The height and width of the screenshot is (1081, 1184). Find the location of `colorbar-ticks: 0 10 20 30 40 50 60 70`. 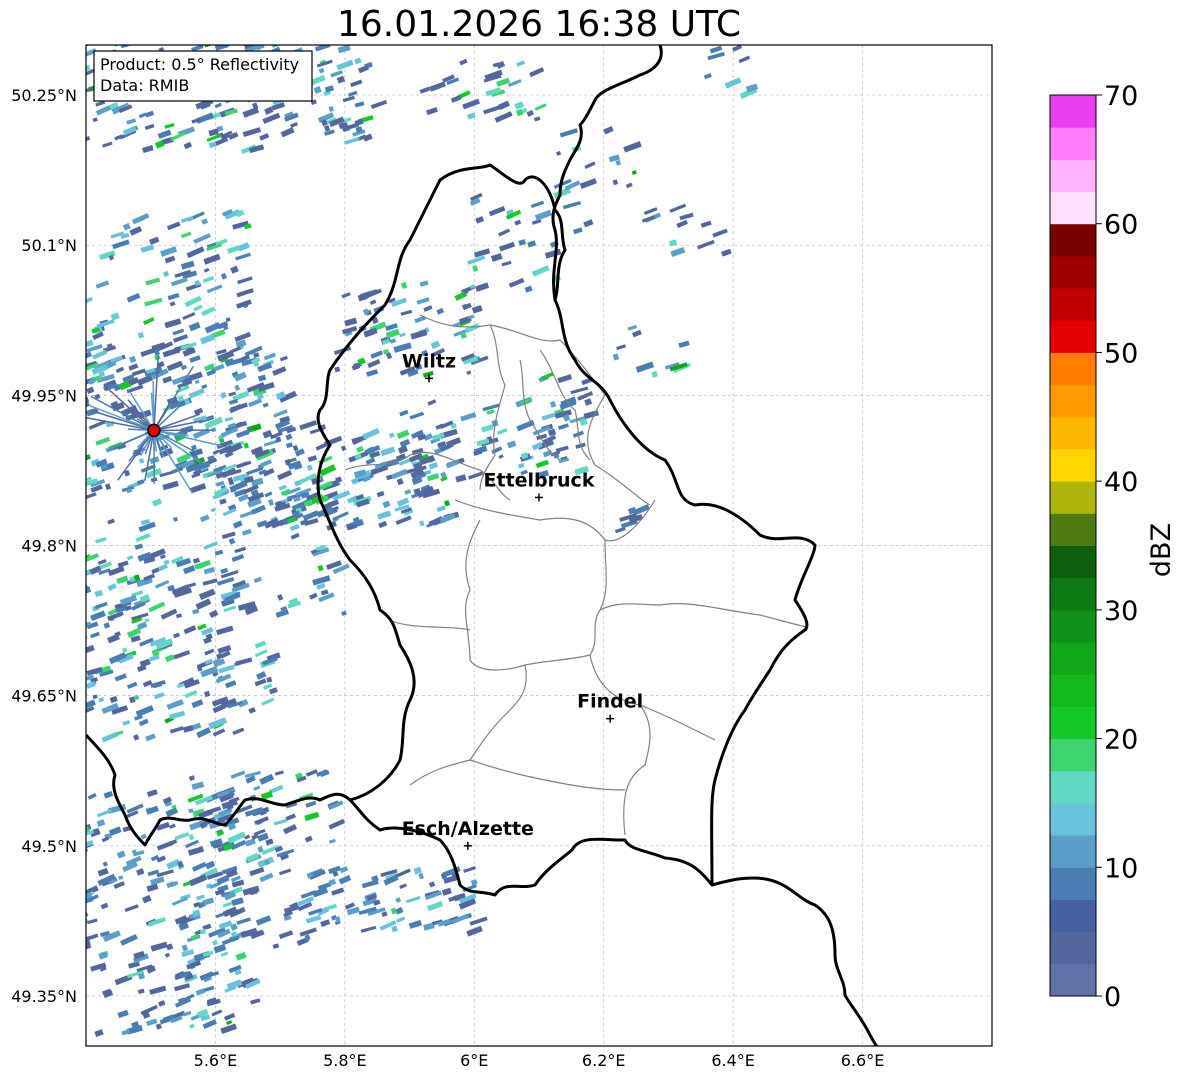

colorbar-ticks: 0 10 20 30 40 50 60 70 is located at coordinates (1117, 547).